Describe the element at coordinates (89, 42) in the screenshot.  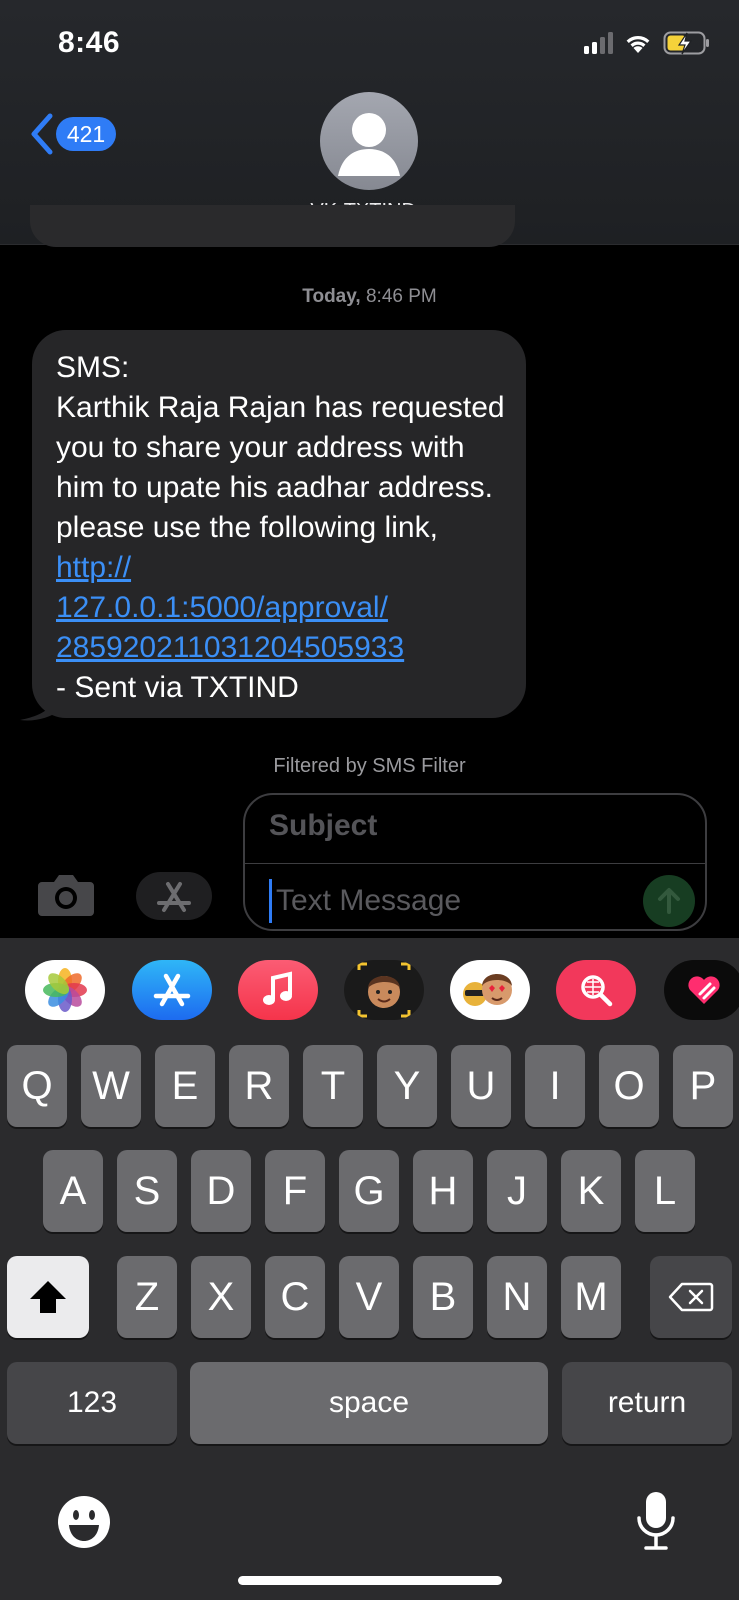
I see `status-time: 8:46` at that location.